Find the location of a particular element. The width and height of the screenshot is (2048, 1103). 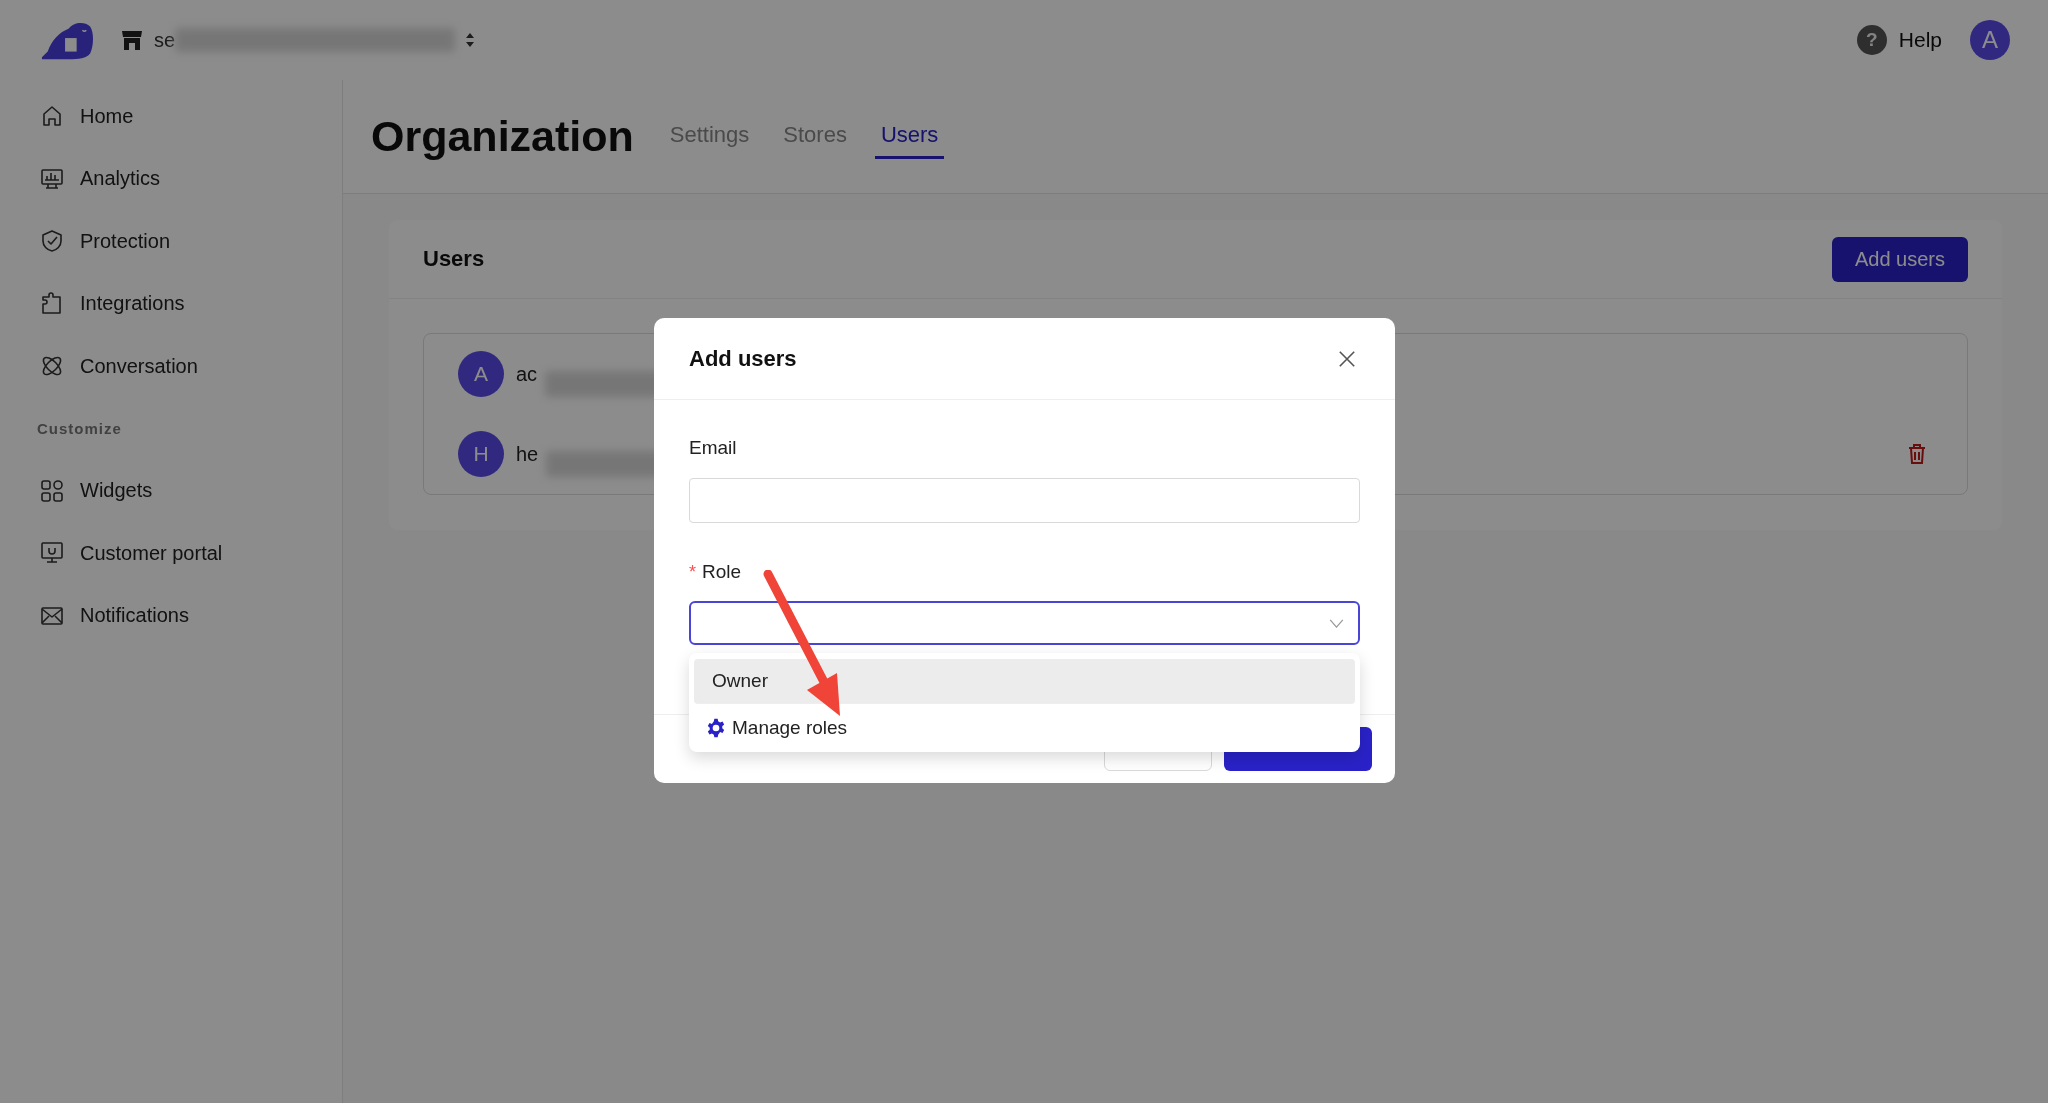

required-mark: * is located at coordinates (692, 572).